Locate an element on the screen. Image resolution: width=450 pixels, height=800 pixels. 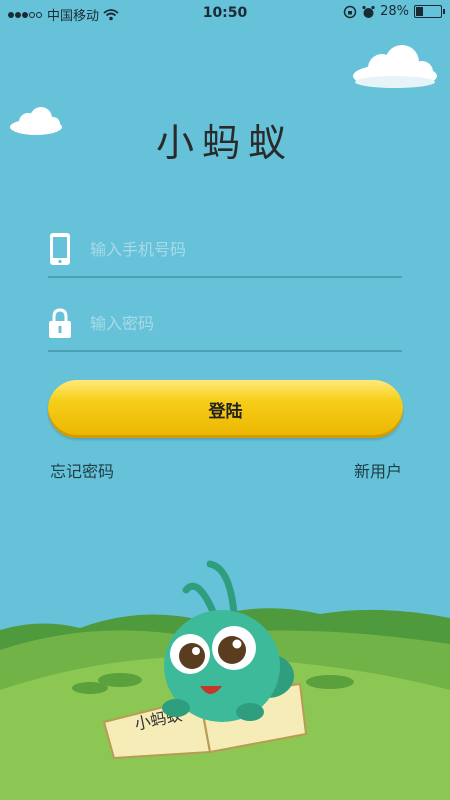
password-input is located at coordinates (240, 323).